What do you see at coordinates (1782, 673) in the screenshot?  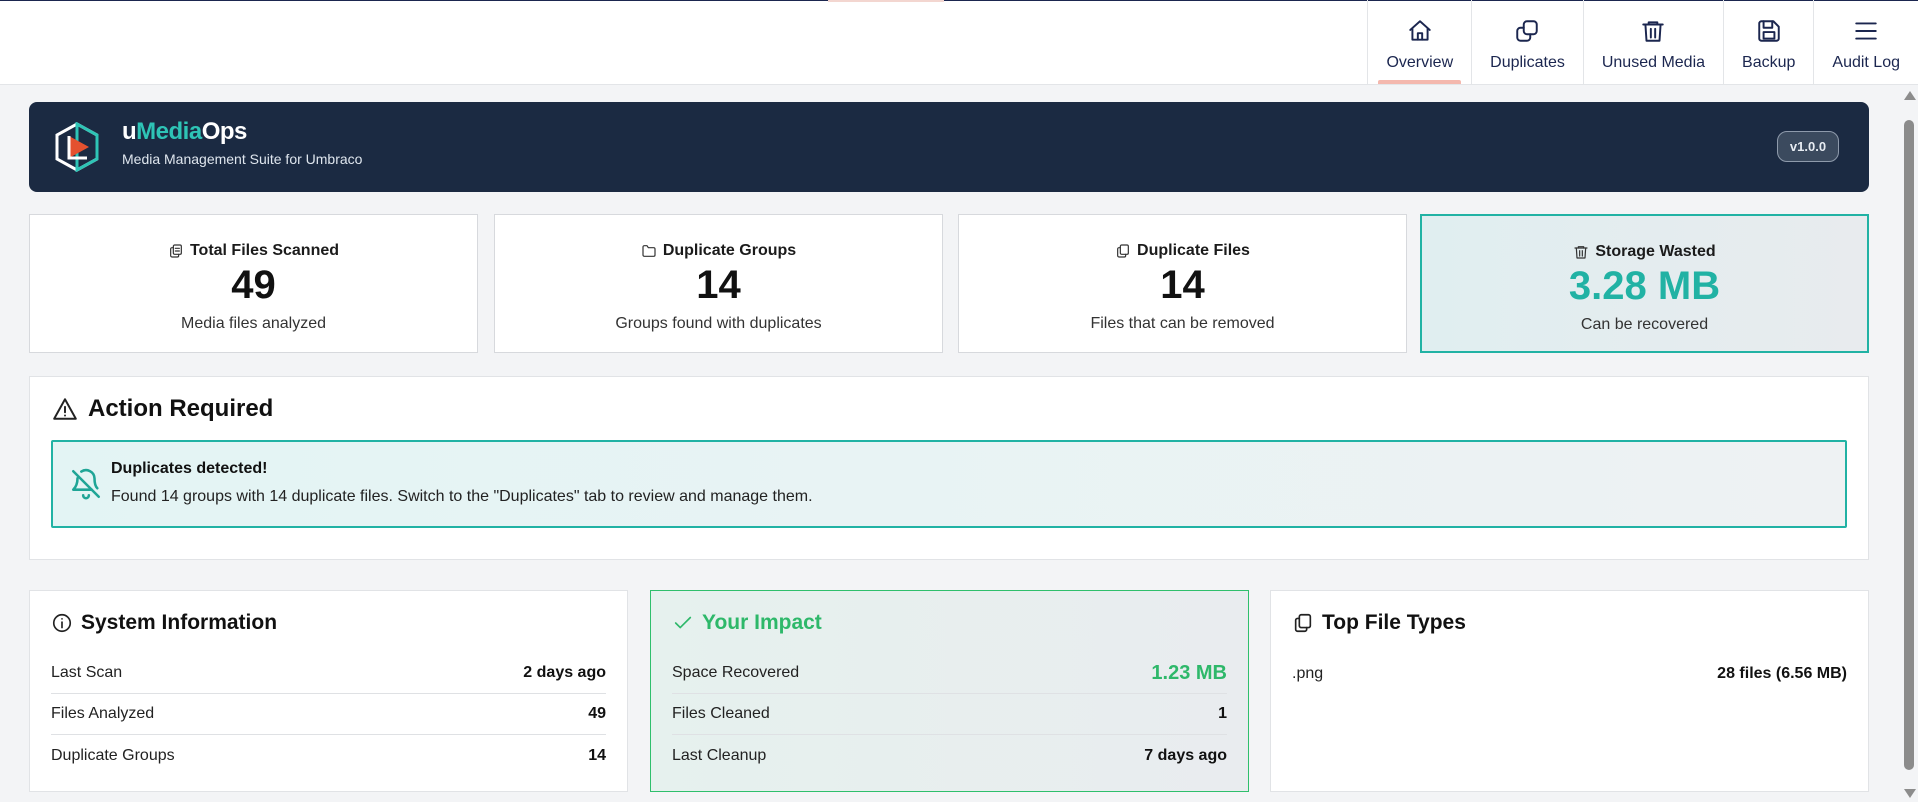 I see `row-value: 28 files (6.56 MB)` at bounding box center [1782, 673].